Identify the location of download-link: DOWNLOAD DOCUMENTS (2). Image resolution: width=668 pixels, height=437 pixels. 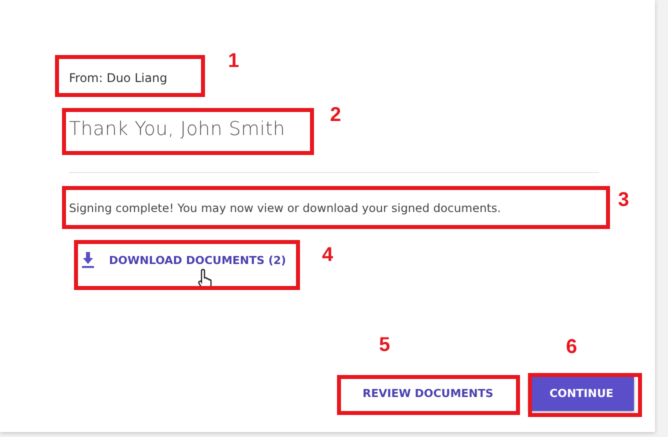
(183, 260).